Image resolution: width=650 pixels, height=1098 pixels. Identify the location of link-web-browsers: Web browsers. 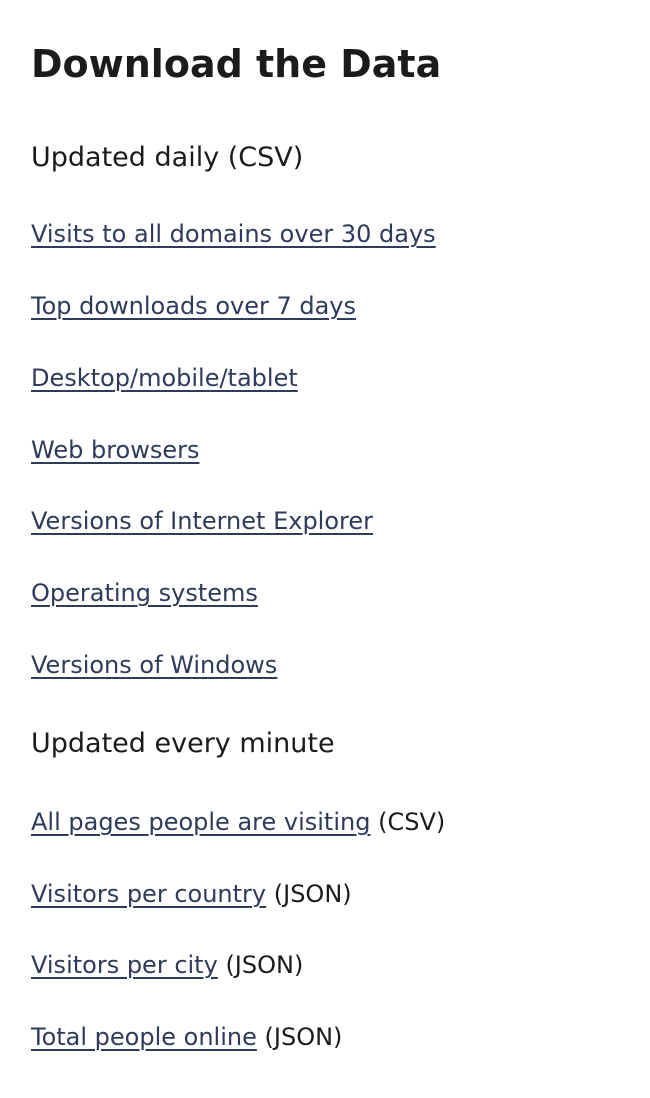
(115, 450).